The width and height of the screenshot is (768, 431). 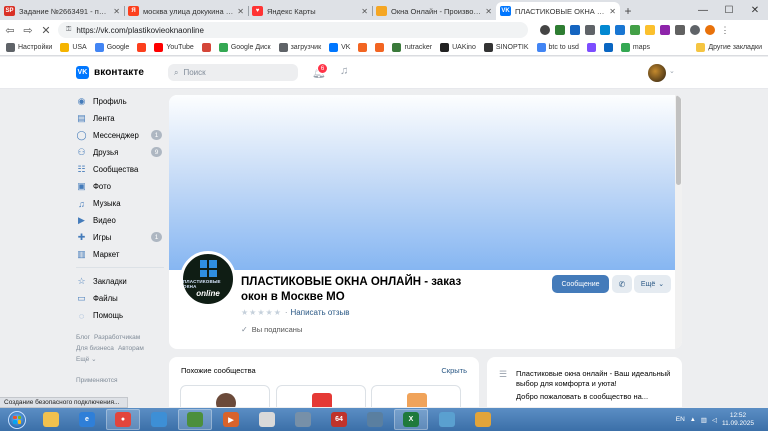 I want to click on vk-logo: VK вконтакте, so click(x=110, y=72).